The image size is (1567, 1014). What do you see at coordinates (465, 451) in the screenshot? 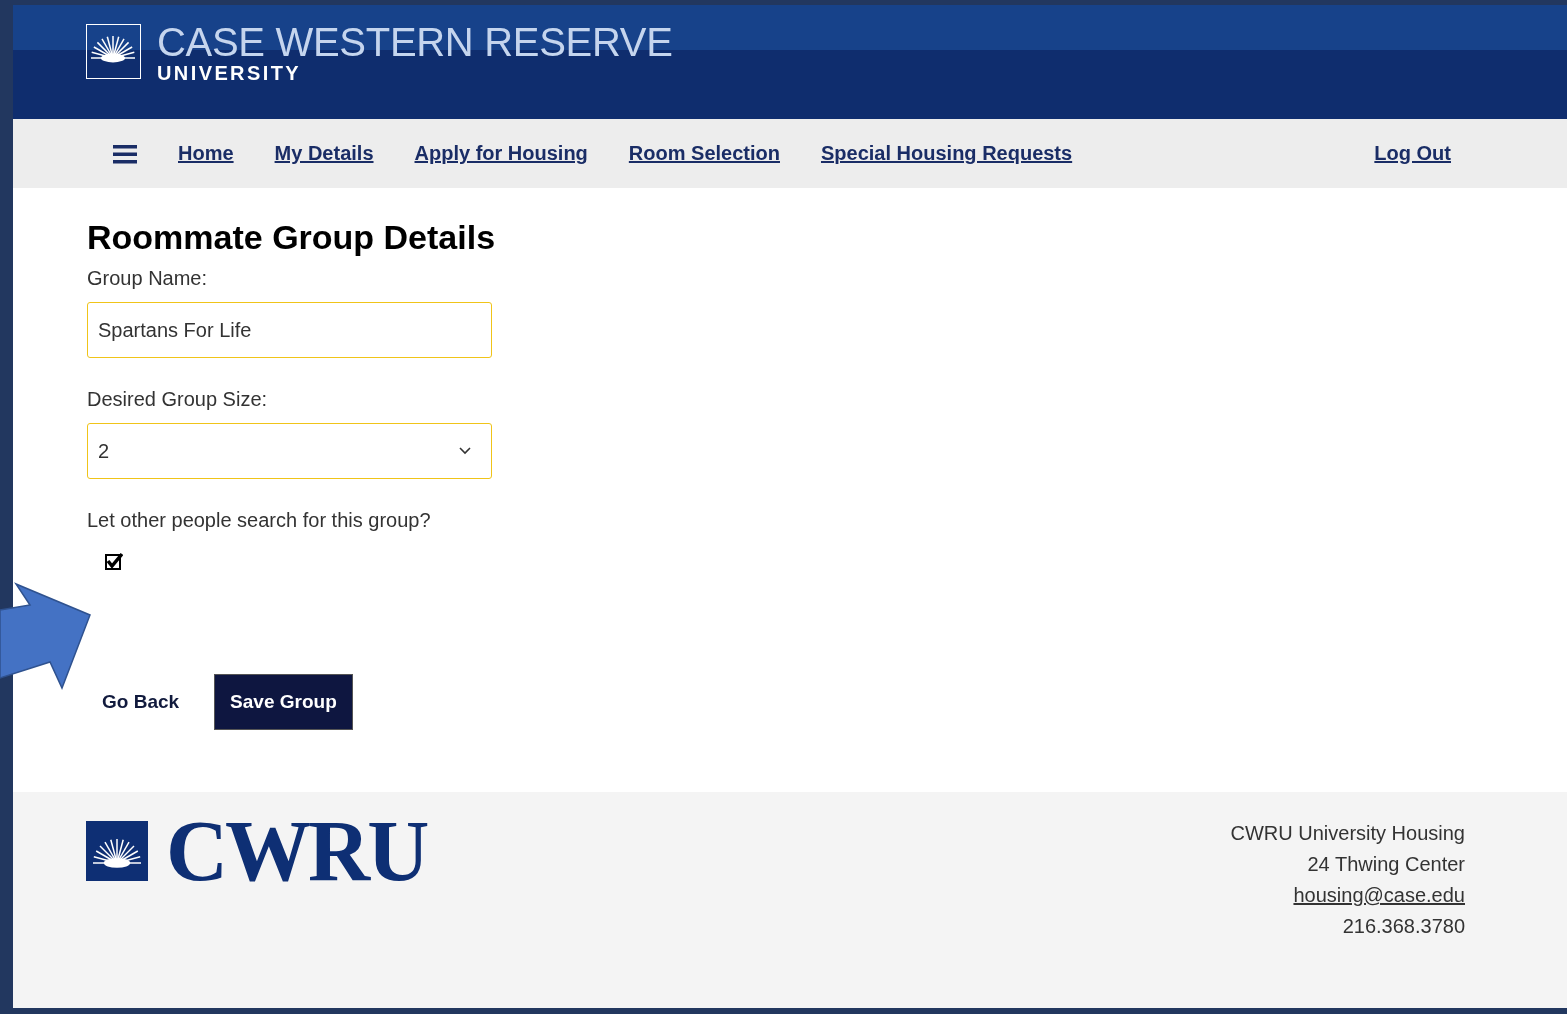
I see `caret-icon` at bounding box center [465, 451].